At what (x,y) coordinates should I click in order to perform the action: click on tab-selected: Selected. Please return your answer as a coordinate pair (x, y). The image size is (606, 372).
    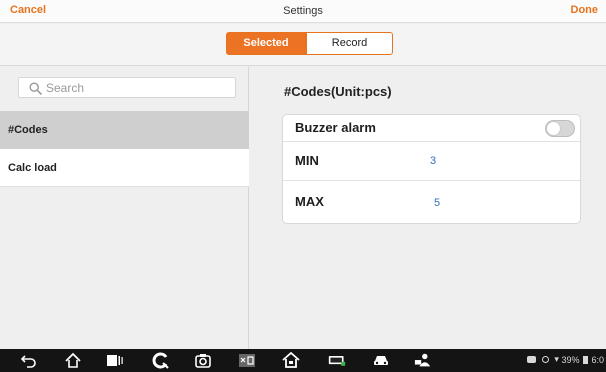
    Looking at the image, I should click on (266, 43).